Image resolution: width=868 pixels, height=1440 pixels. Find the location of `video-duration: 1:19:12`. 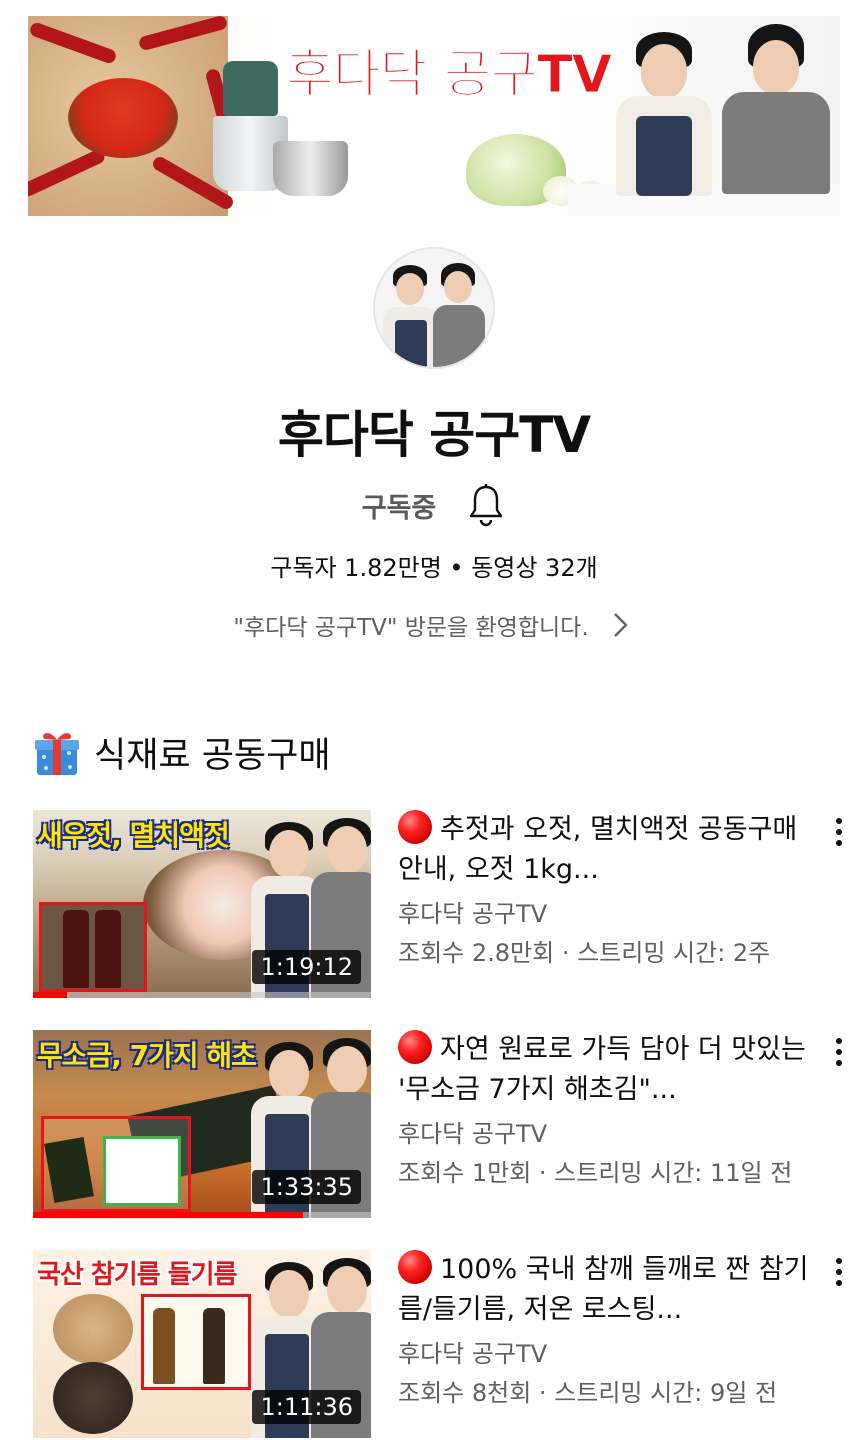

video-duration: 1:19:12 is located at coordinates (306, 967).